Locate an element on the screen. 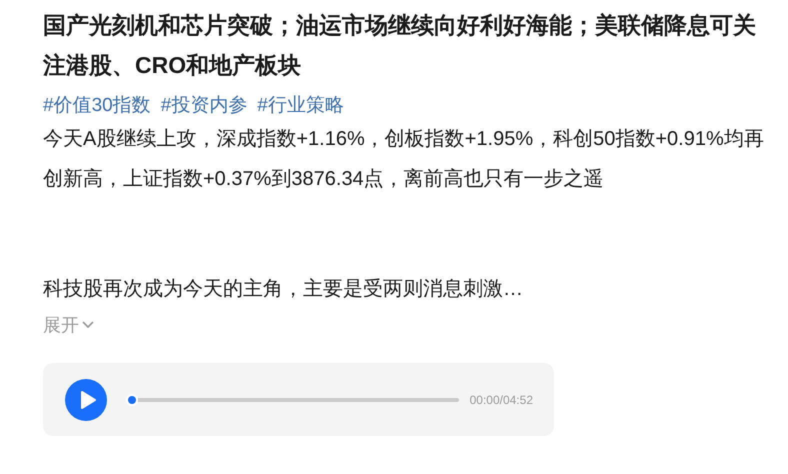 The width and height of the screenshot is (788, 474). expand-button: 展开 is located at coordinates (68, 325).